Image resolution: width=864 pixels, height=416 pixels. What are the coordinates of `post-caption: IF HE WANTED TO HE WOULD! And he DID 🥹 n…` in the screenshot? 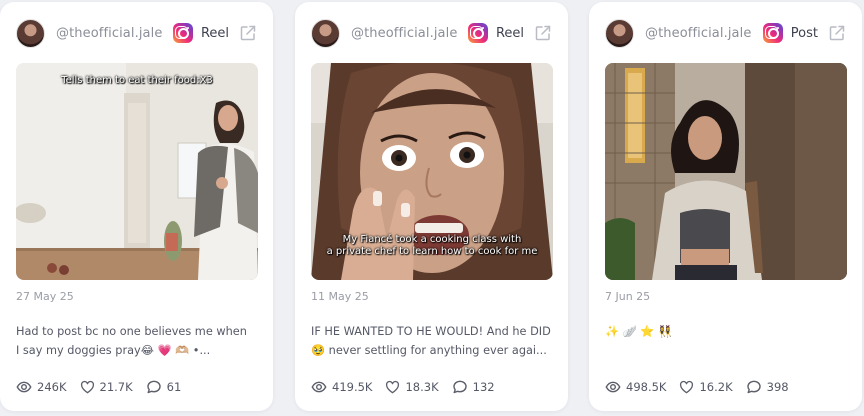 It's located at (432, 341).